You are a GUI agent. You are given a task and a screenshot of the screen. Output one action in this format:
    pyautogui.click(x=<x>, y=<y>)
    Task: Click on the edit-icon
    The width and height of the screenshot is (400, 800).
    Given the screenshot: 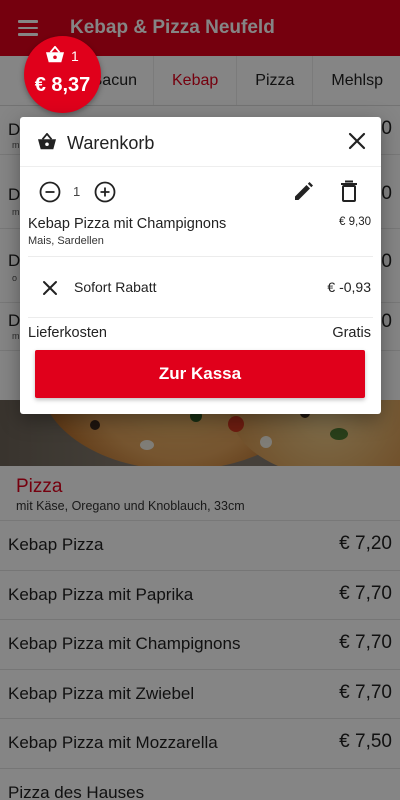 What is the action you would take?
    pyautogui.click(x=303, y=192)
    